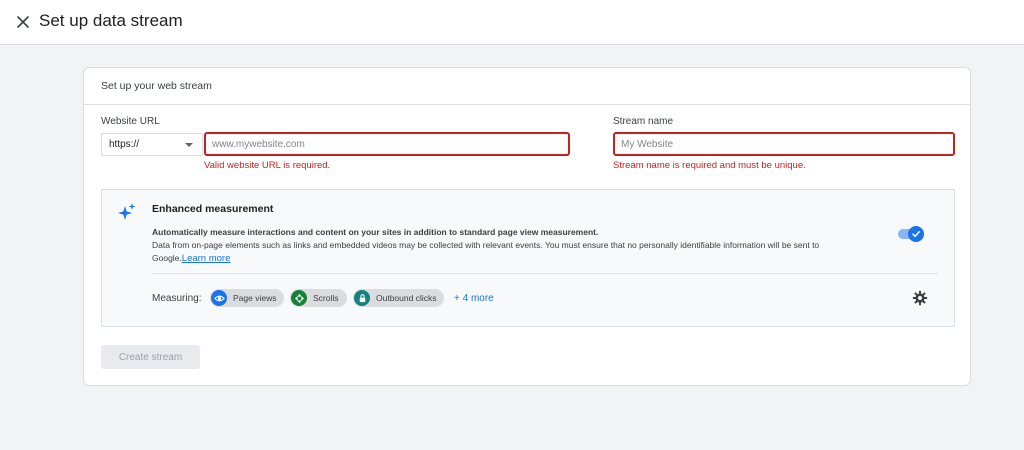  I want to click on close-icon, so click(23, 22).